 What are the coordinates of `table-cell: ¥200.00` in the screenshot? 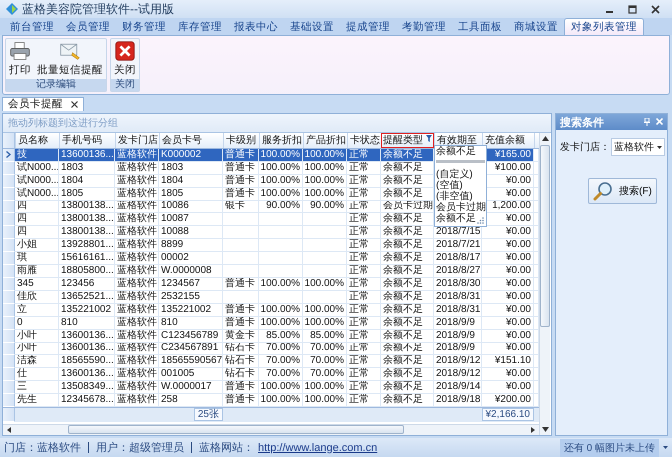 It's located at (512, 400).